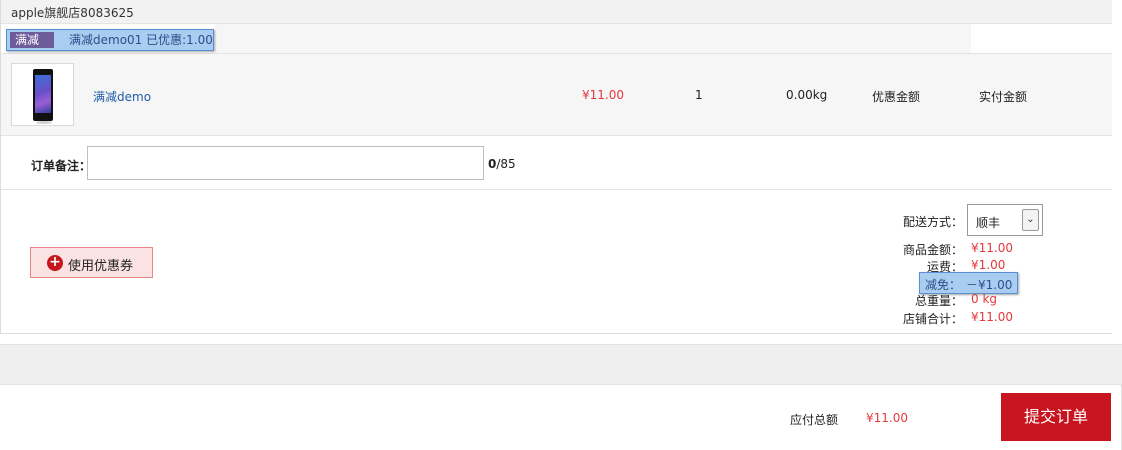 Image resolution: width=1122 pixels, height=450 pixels. I want to click on promotion-row-background, so click(593, 38).